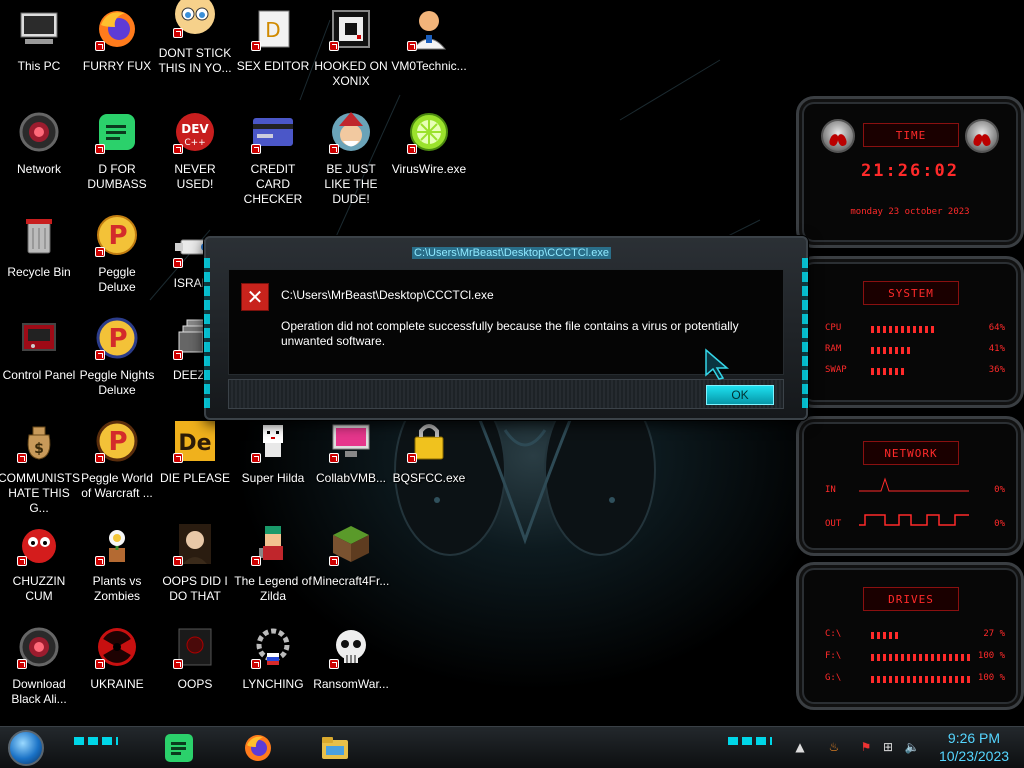  What do you see at coordinates (273, 451) in the screenshot?
I see `desktop-icon: Super Hilda` at bounding box center [273, 451].